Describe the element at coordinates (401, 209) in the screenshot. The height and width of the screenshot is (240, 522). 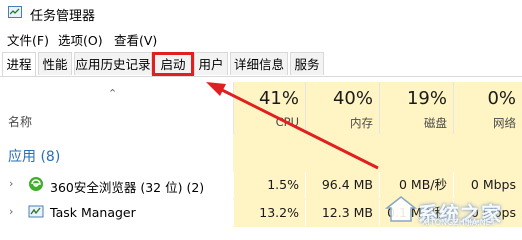
I see `watermark-house-icon` at that location.